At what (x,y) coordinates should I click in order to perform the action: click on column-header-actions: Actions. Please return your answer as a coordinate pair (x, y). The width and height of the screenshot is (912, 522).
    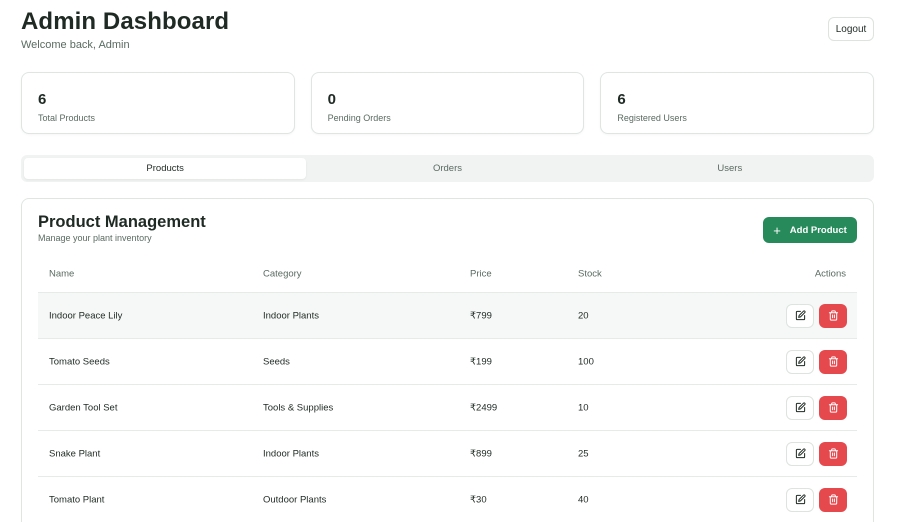
    Looking at the image, I should click on (830, 274).